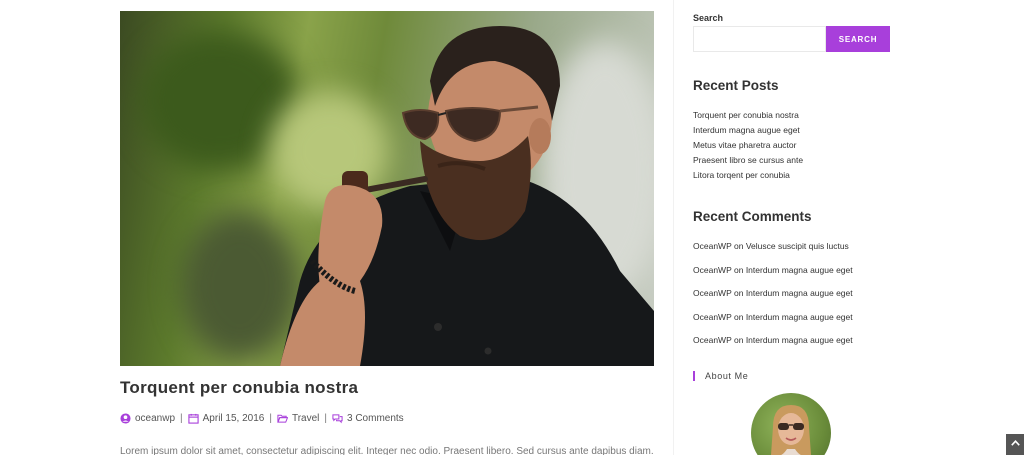  Describe the element at coordinates (282, 418) in the screenshot. I see `folder-open-icon` at that location.